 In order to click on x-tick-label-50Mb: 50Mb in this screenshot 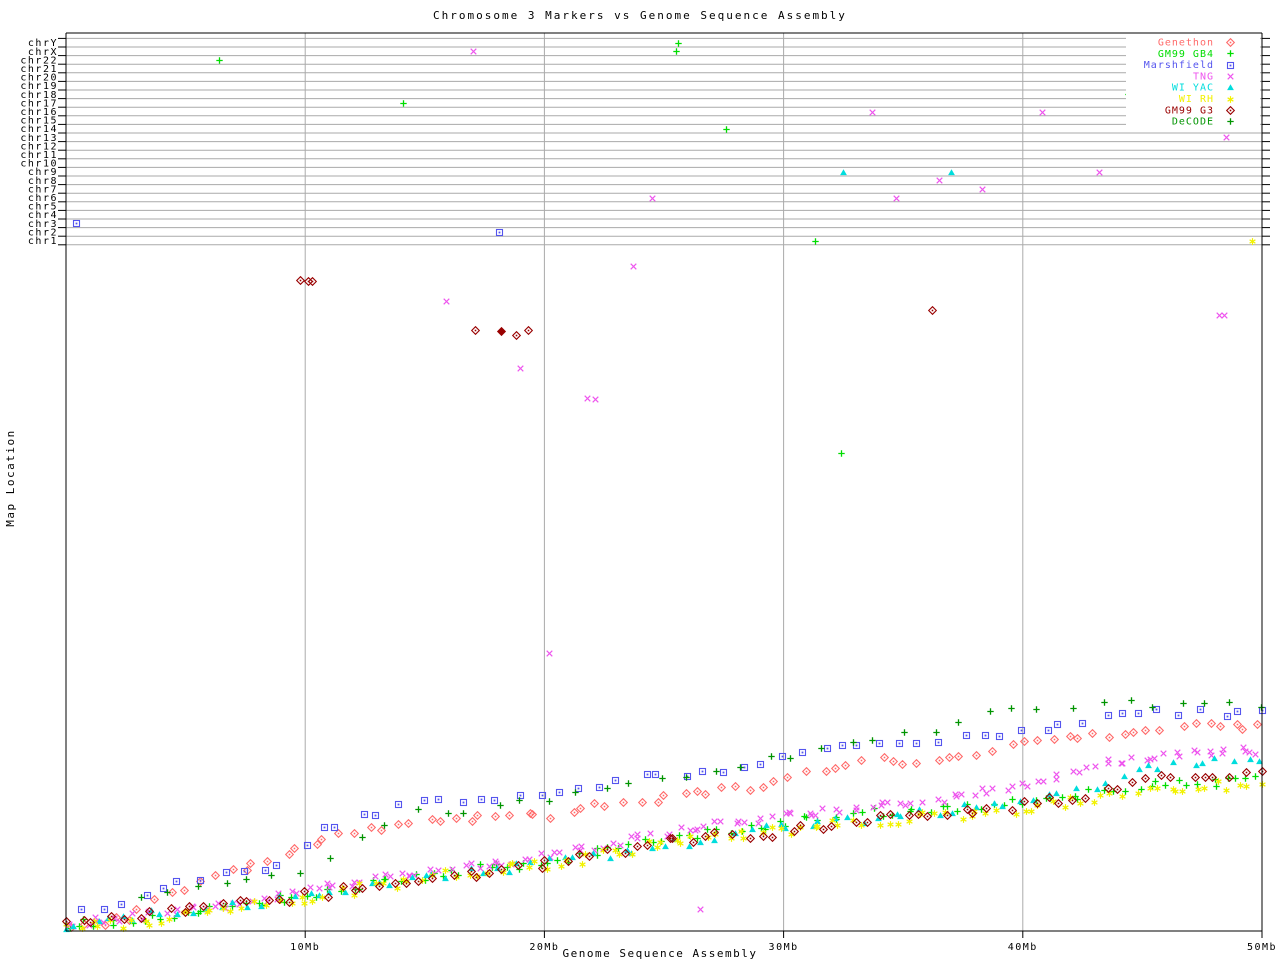, I will do `click(1262, 947)`.